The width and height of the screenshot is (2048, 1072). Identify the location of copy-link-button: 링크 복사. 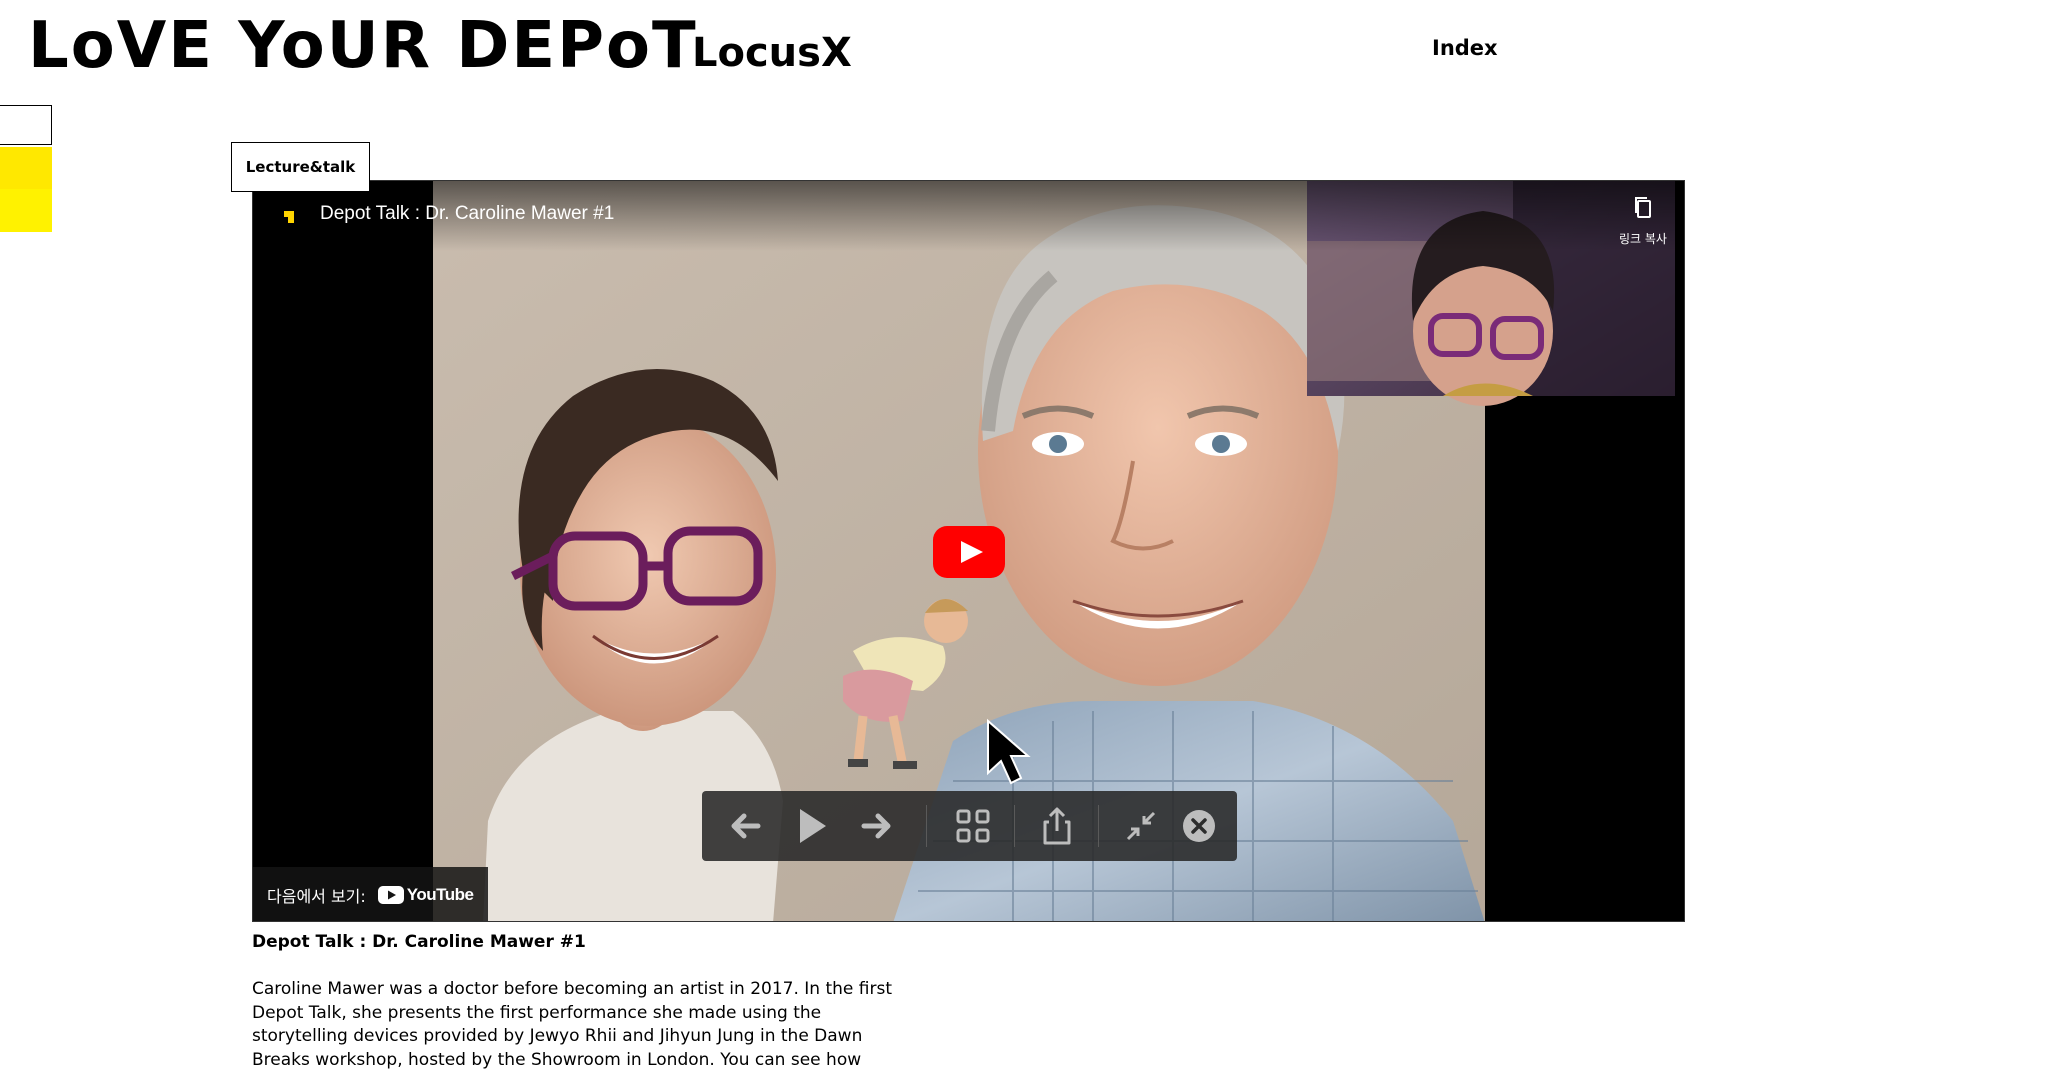
(1643, 221).